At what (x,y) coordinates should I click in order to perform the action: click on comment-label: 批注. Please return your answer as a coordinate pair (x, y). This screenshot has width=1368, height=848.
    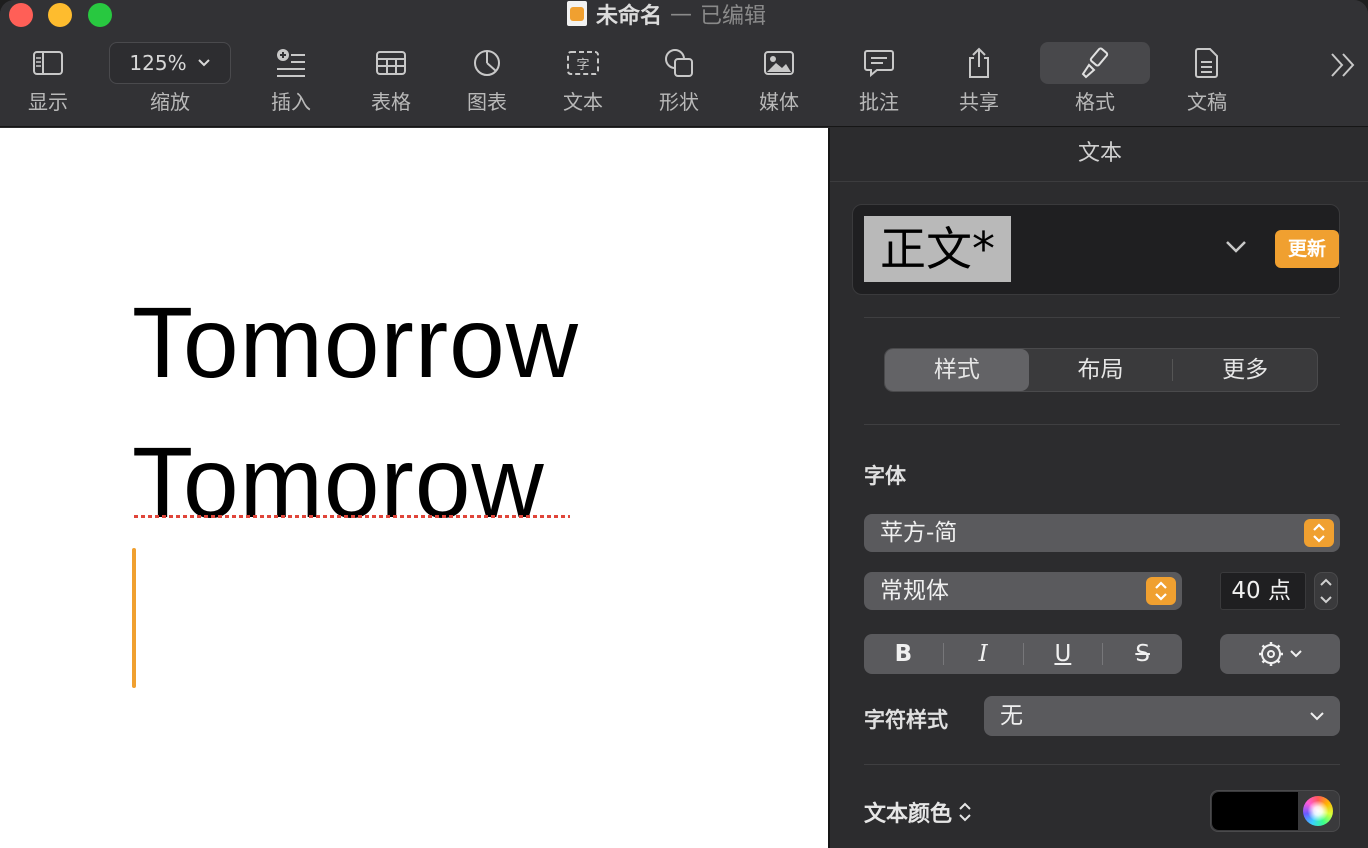
    Looking at the image, I should click on (879, 102).